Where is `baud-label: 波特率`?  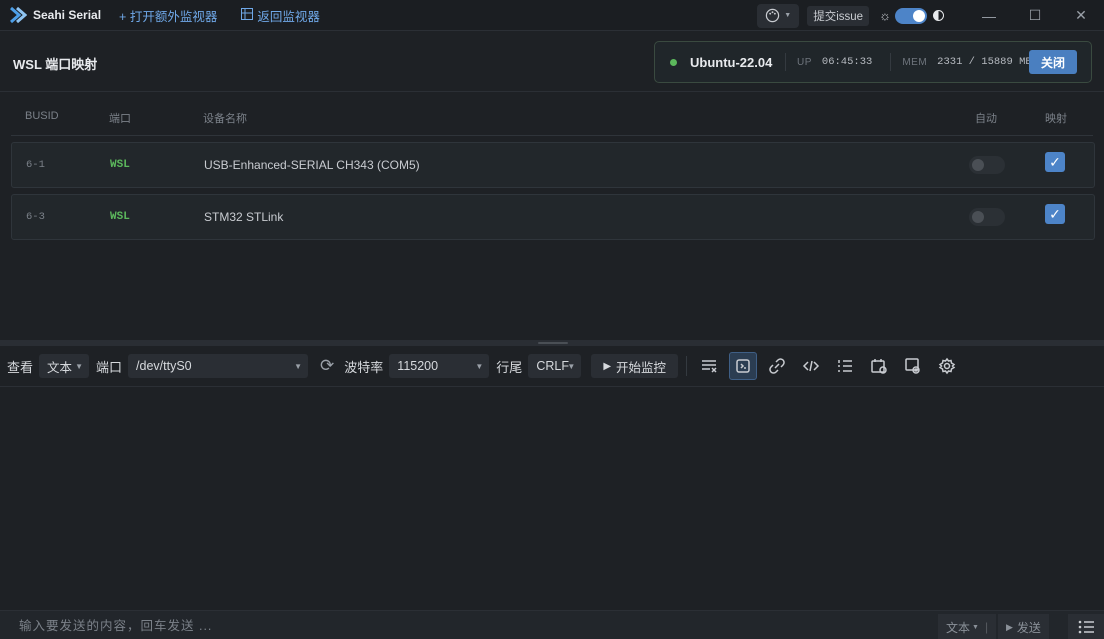 baud-label: 波特率 is located at coordinates (364, 367).